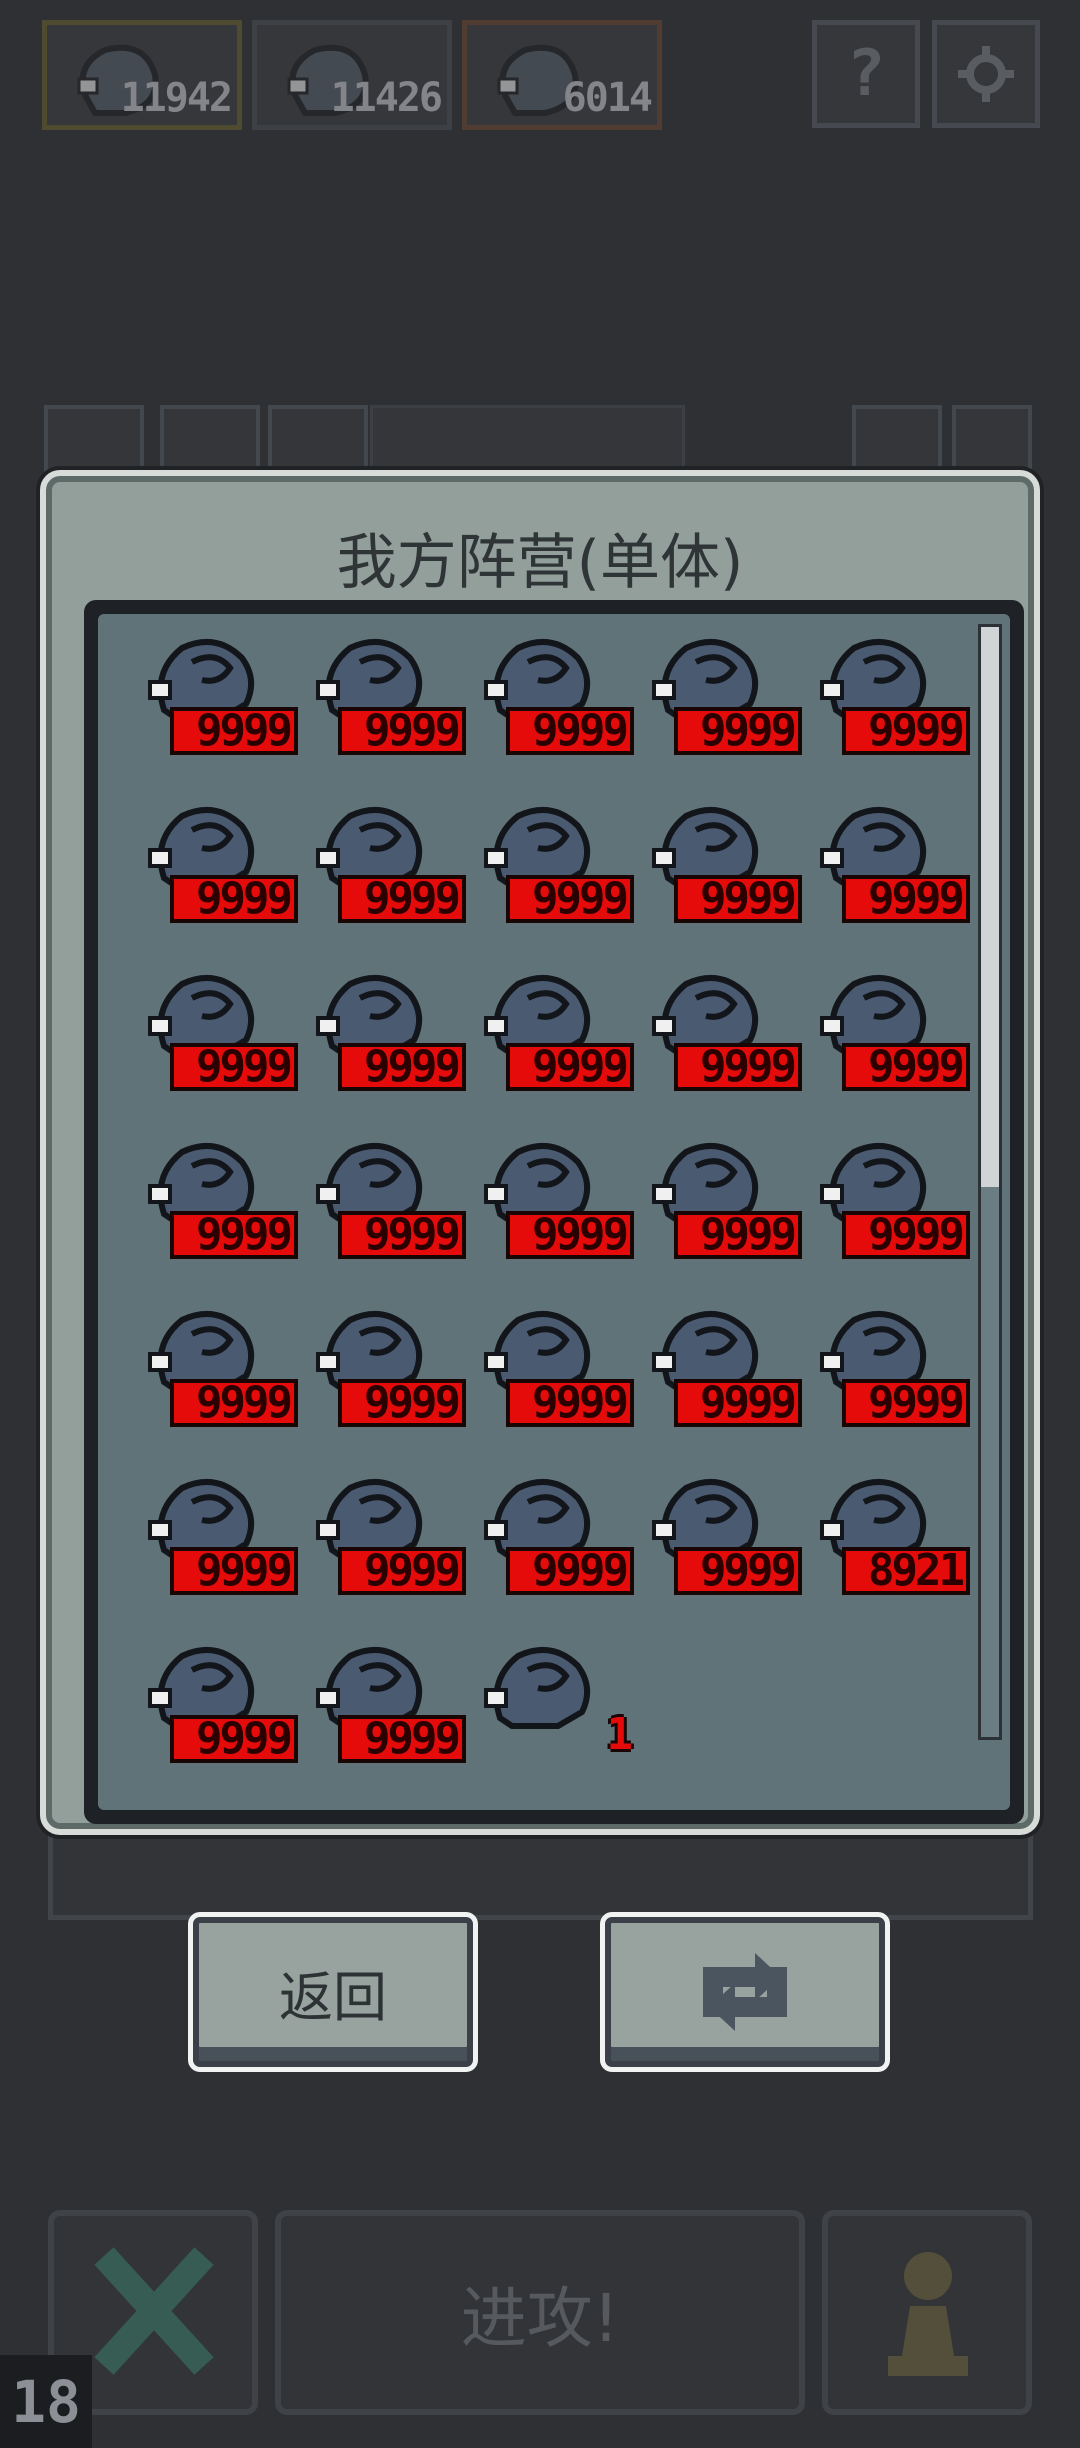 This screenshot has width=1080, height=2448. I want to click on help-icon: ?, so click(866, 74).